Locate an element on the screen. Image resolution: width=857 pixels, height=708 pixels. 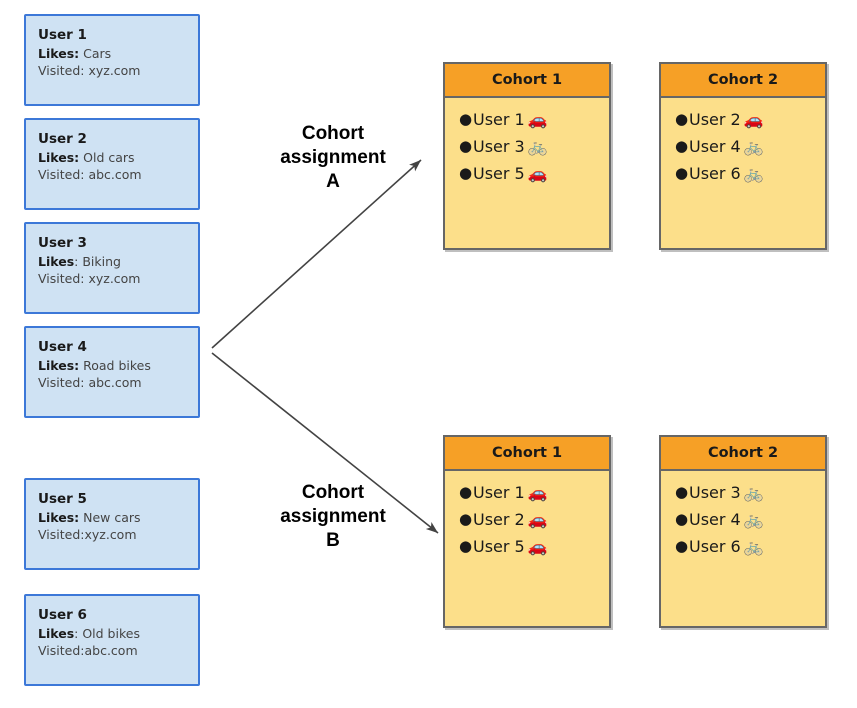
user-name: User 2 is located at coordinates (62, 139).